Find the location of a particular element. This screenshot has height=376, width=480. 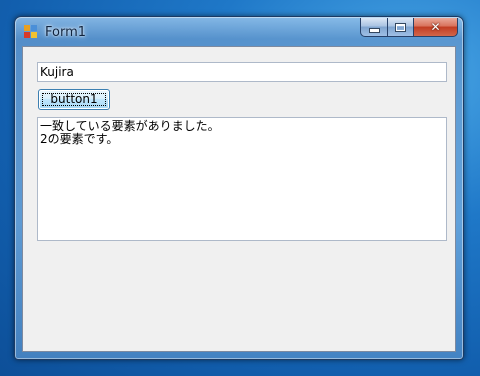

minimize-icon is located at coordinates (374, 30).